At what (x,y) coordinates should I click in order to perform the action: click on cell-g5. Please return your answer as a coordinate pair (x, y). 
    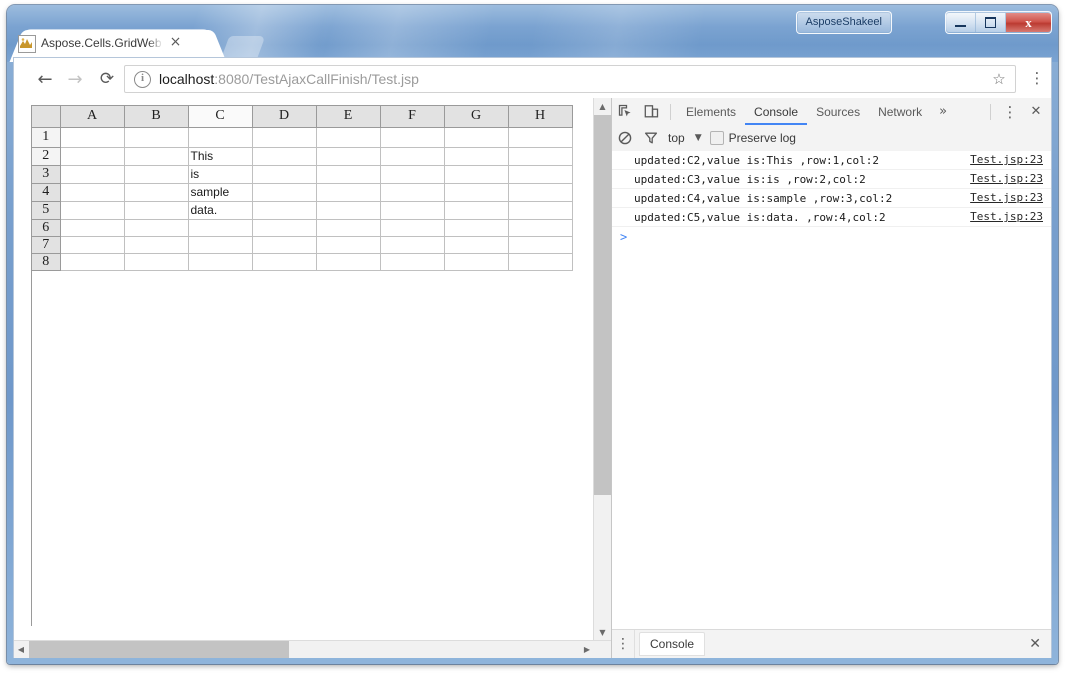
    Looking at the image, I should click on (476, 210).